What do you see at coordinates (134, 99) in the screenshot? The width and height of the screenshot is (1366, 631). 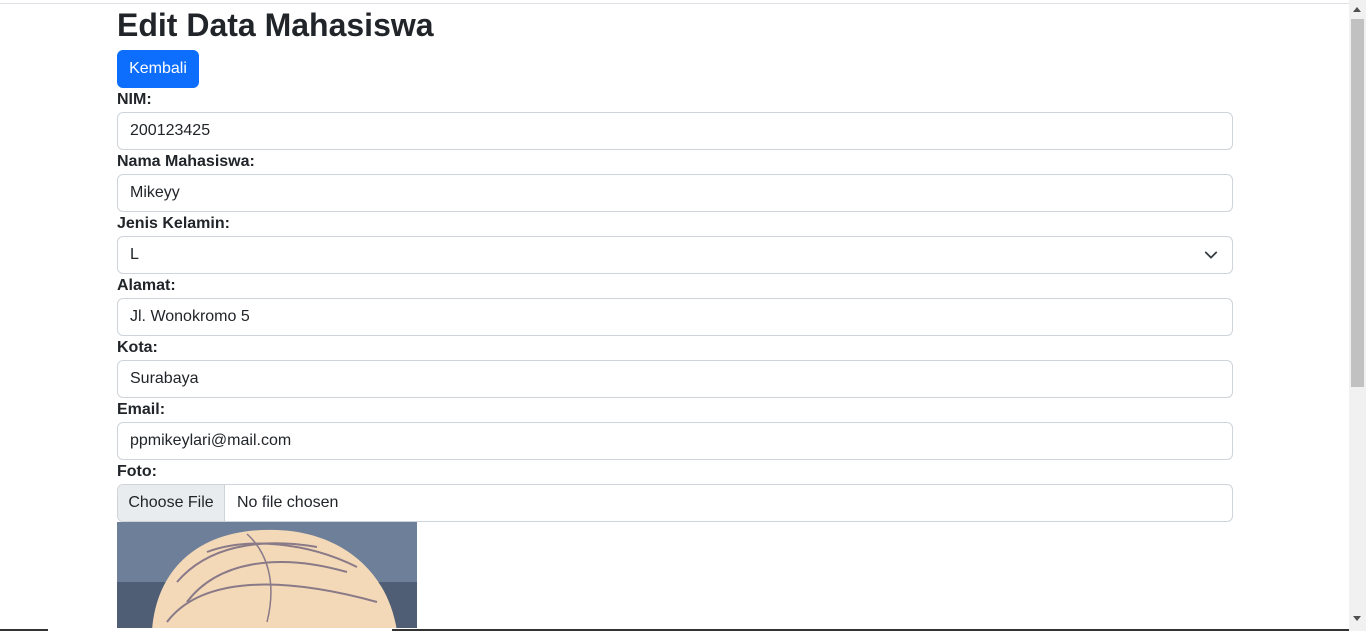 I see `nim-label: NIM:` at bounding box center [134, 99].